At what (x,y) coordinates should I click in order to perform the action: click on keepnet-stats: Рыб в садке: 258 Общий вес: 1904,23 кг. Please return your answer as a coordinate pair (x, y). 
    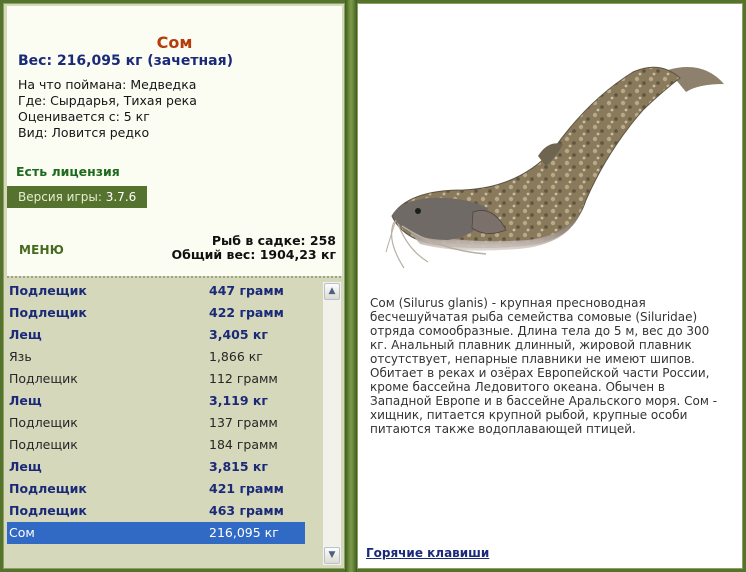
    Looking at the image, I should click on (254, 248).